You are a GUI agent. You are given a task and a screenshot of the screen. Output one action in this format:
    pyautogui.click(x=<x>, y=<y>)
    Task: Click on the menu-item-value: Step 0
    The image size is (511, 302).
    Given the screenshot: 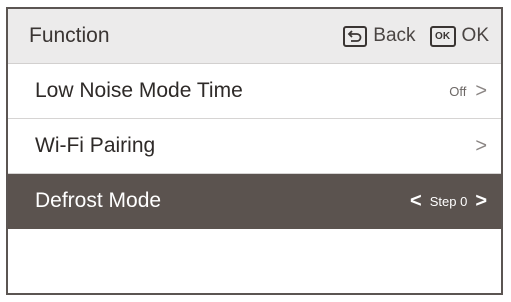 What is the action you would take?
    pyautogui.click(x=448, y=201)
    